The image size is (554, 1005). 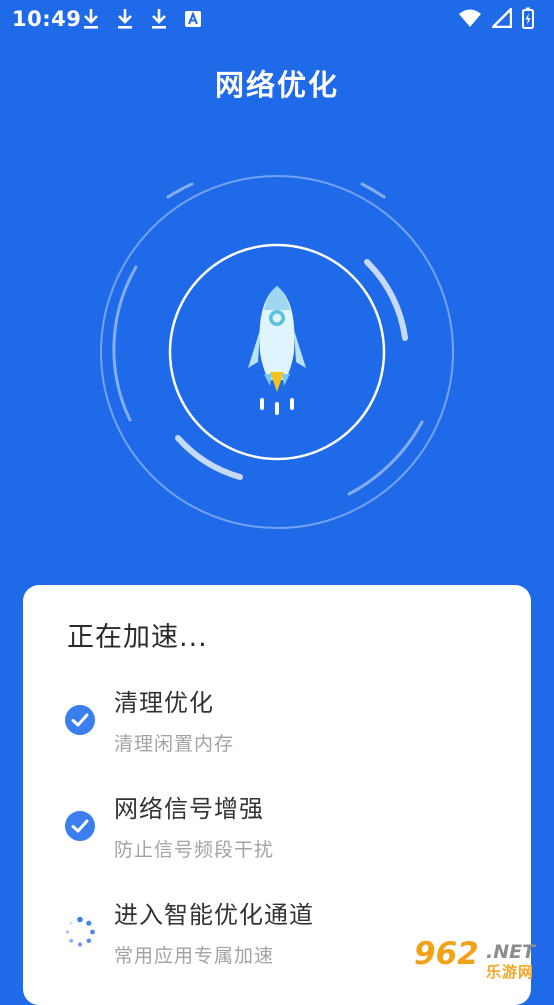 What do you see at coordinates (470, 18) in the screenshot?
I see `wifi-icon` at bounding box center [470, 18].